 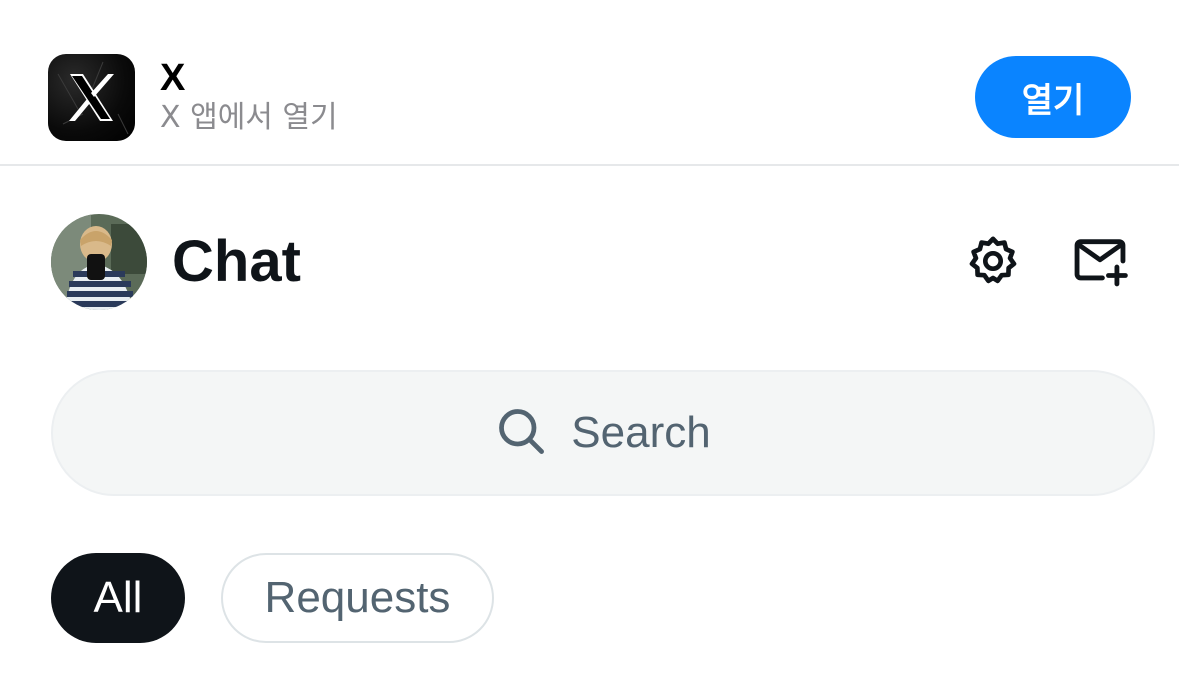 I want to click on avatar, so click(x=99, y=262).